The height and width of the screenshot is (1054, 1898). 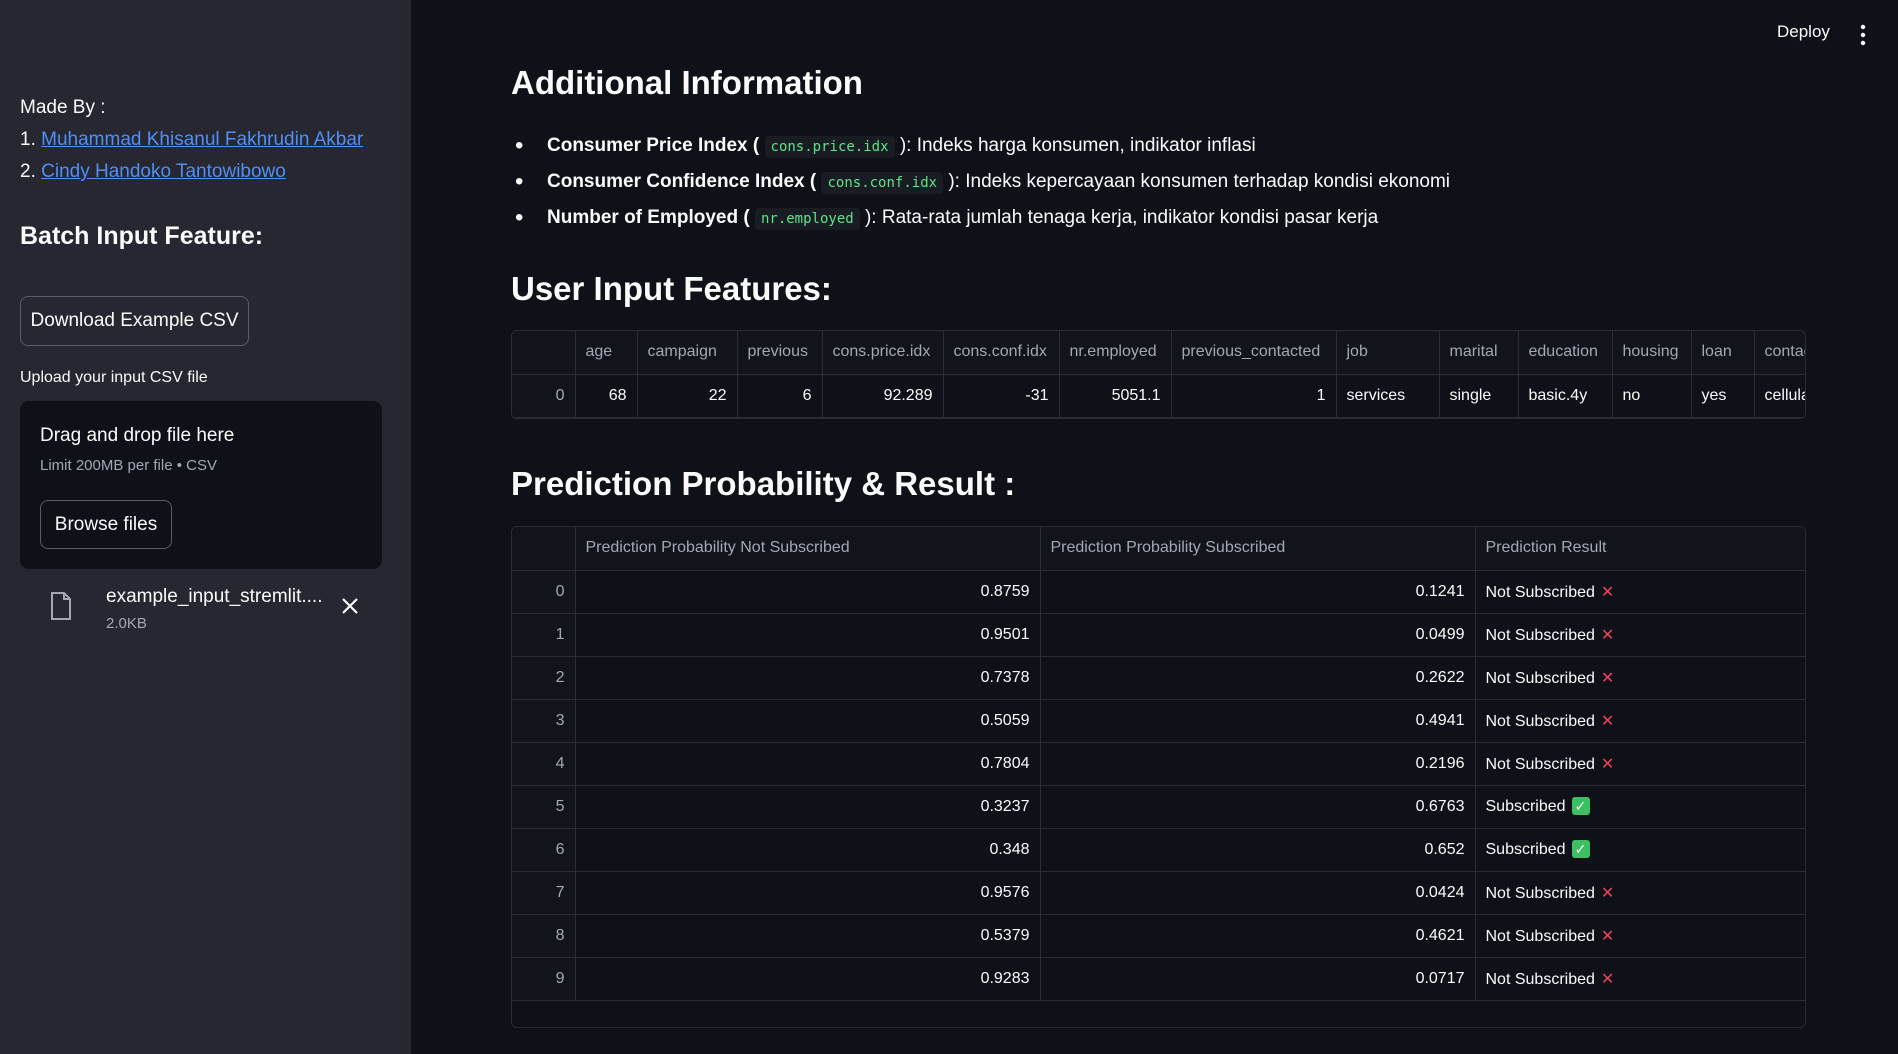 What do you see at coordinates (1258, 721) in the screenshot?
I see `table-cell: 0.4941` at bounding box center [1258, 721].